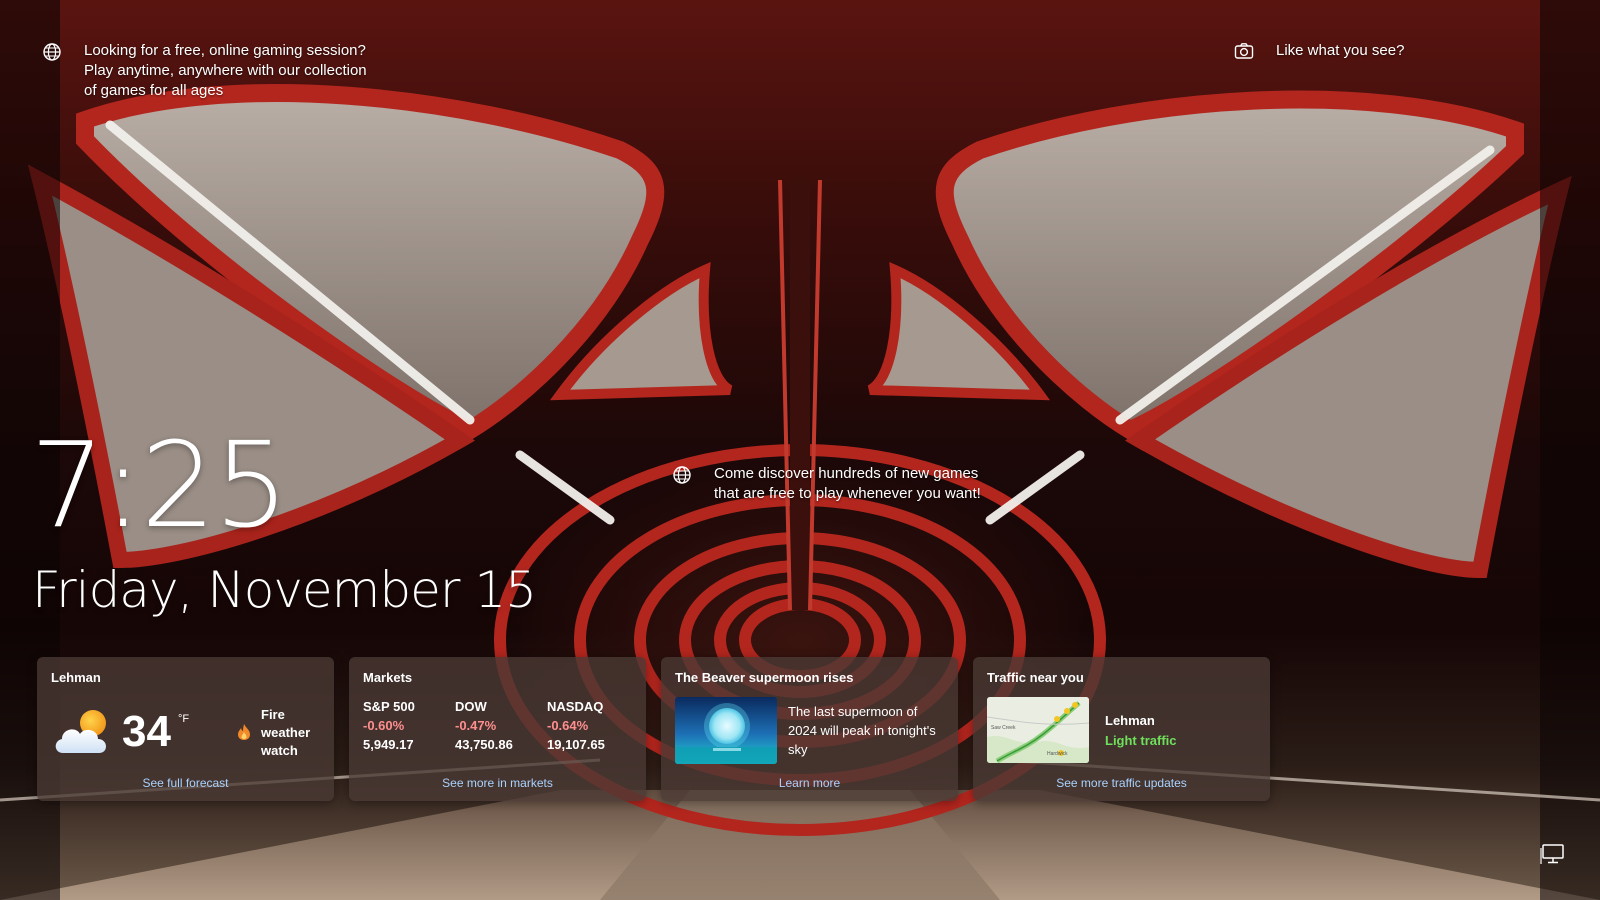 The image size is (1600, 900). Describe the element at coordinates (159, 485) in the screenshot. I see `lock-clock: 7:25` at that location.